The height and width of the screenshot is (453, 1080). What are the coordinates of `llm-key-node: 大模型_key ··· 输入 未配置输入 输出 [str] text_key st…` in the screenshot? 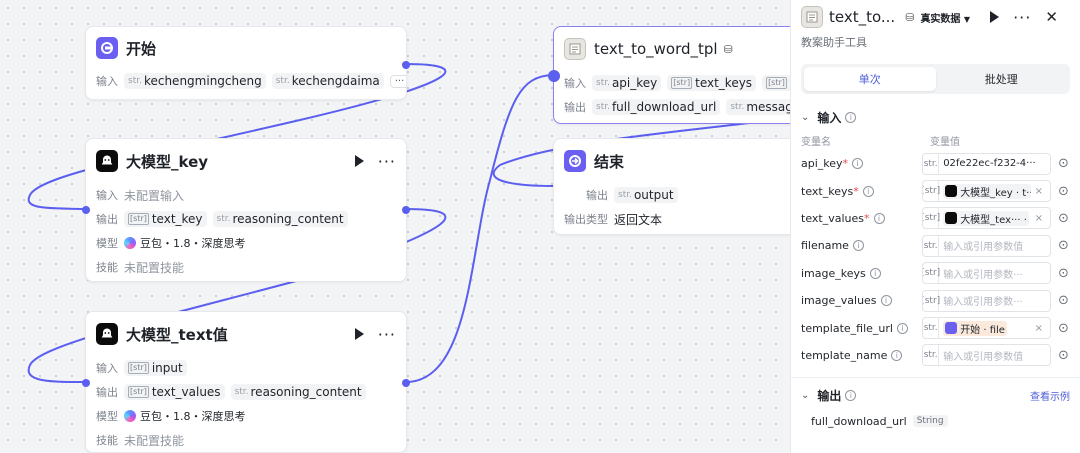 It's located at (246, 210).